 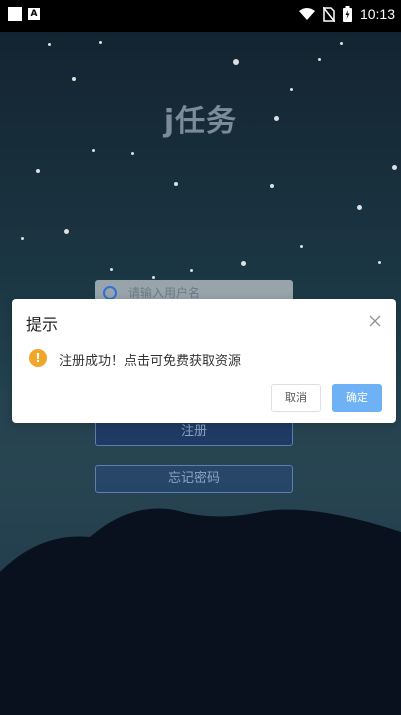 What do you see at coordinates (34, 14) in the screenshot?
I see `a-badge-icon: A` at bounding box center [34, 14].